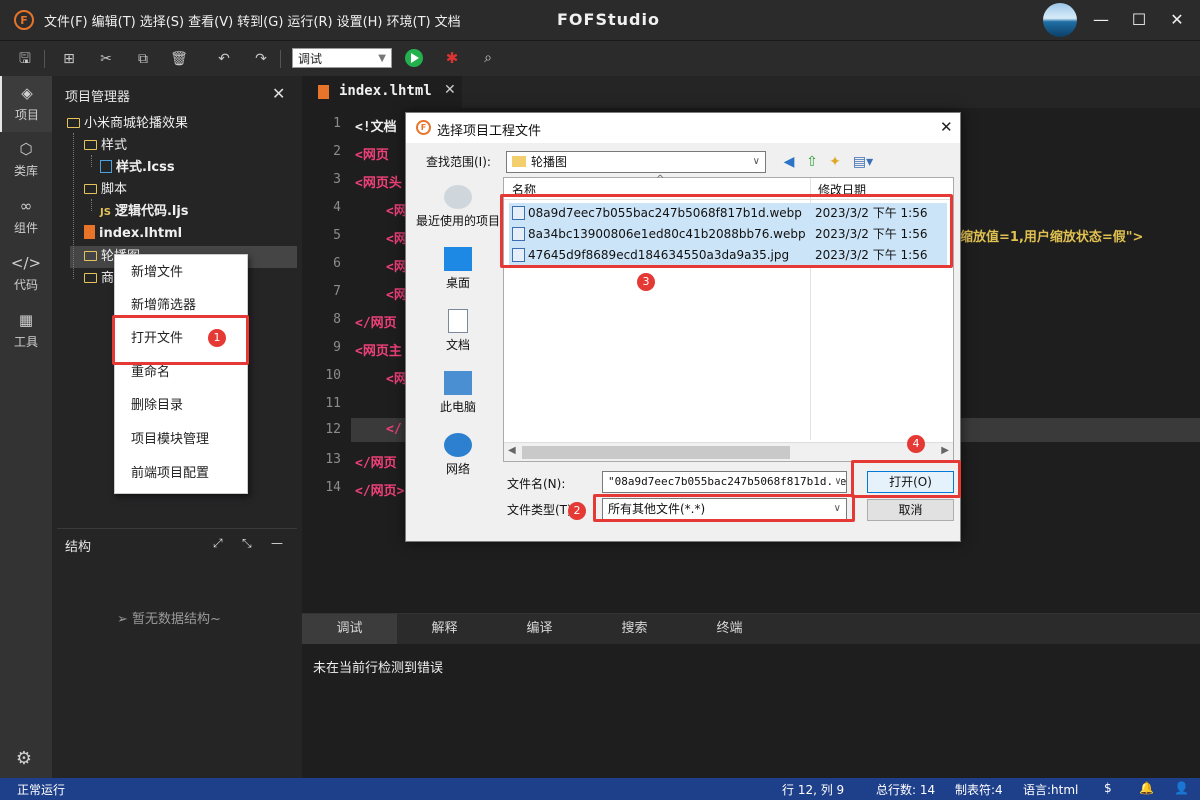  Describe the element at coordinates (98, 97) in the screenshot. I see `sidebar-title: 项目管理器` at that location.